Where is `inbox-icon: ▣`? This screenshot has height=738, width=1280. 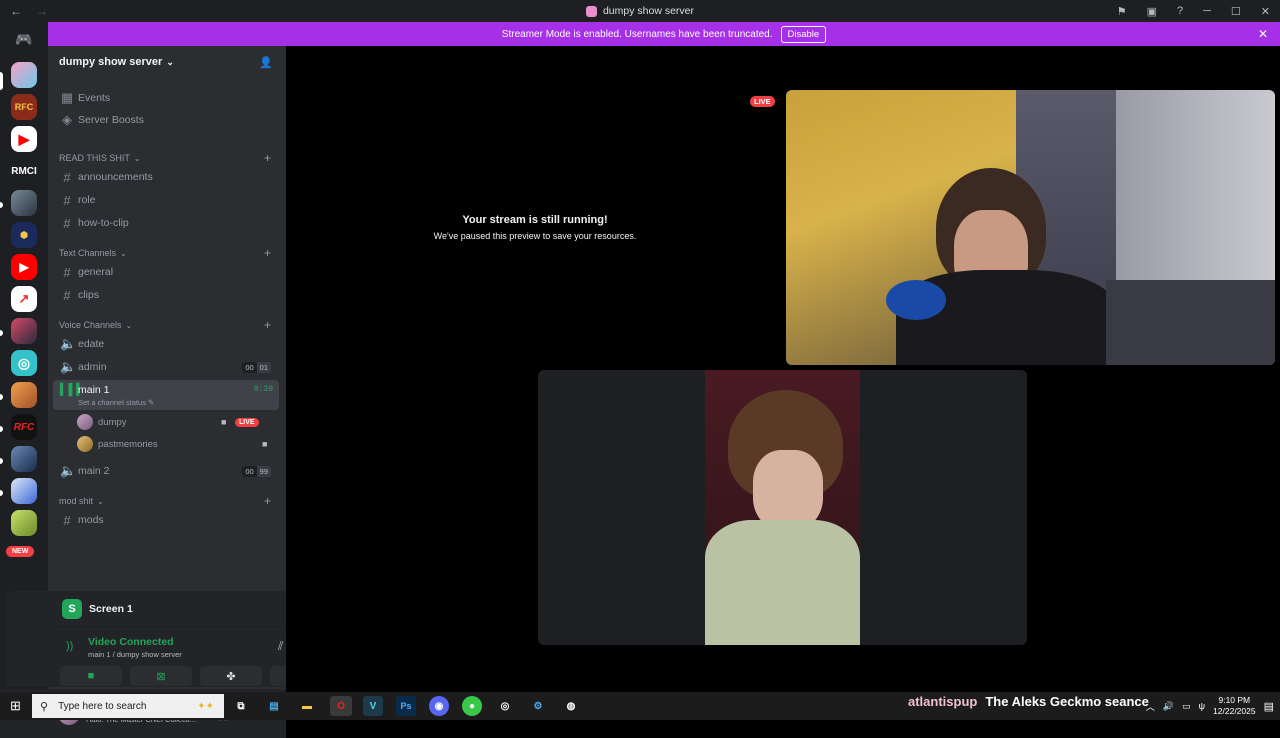 inbox-icon: ▣ is located at coordinates (1152, 11).